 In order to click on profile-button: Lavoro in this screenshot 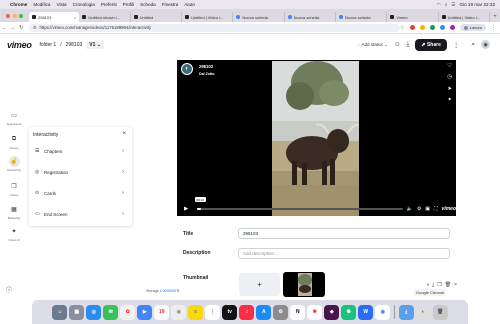, I will do `click(472, 27)`.